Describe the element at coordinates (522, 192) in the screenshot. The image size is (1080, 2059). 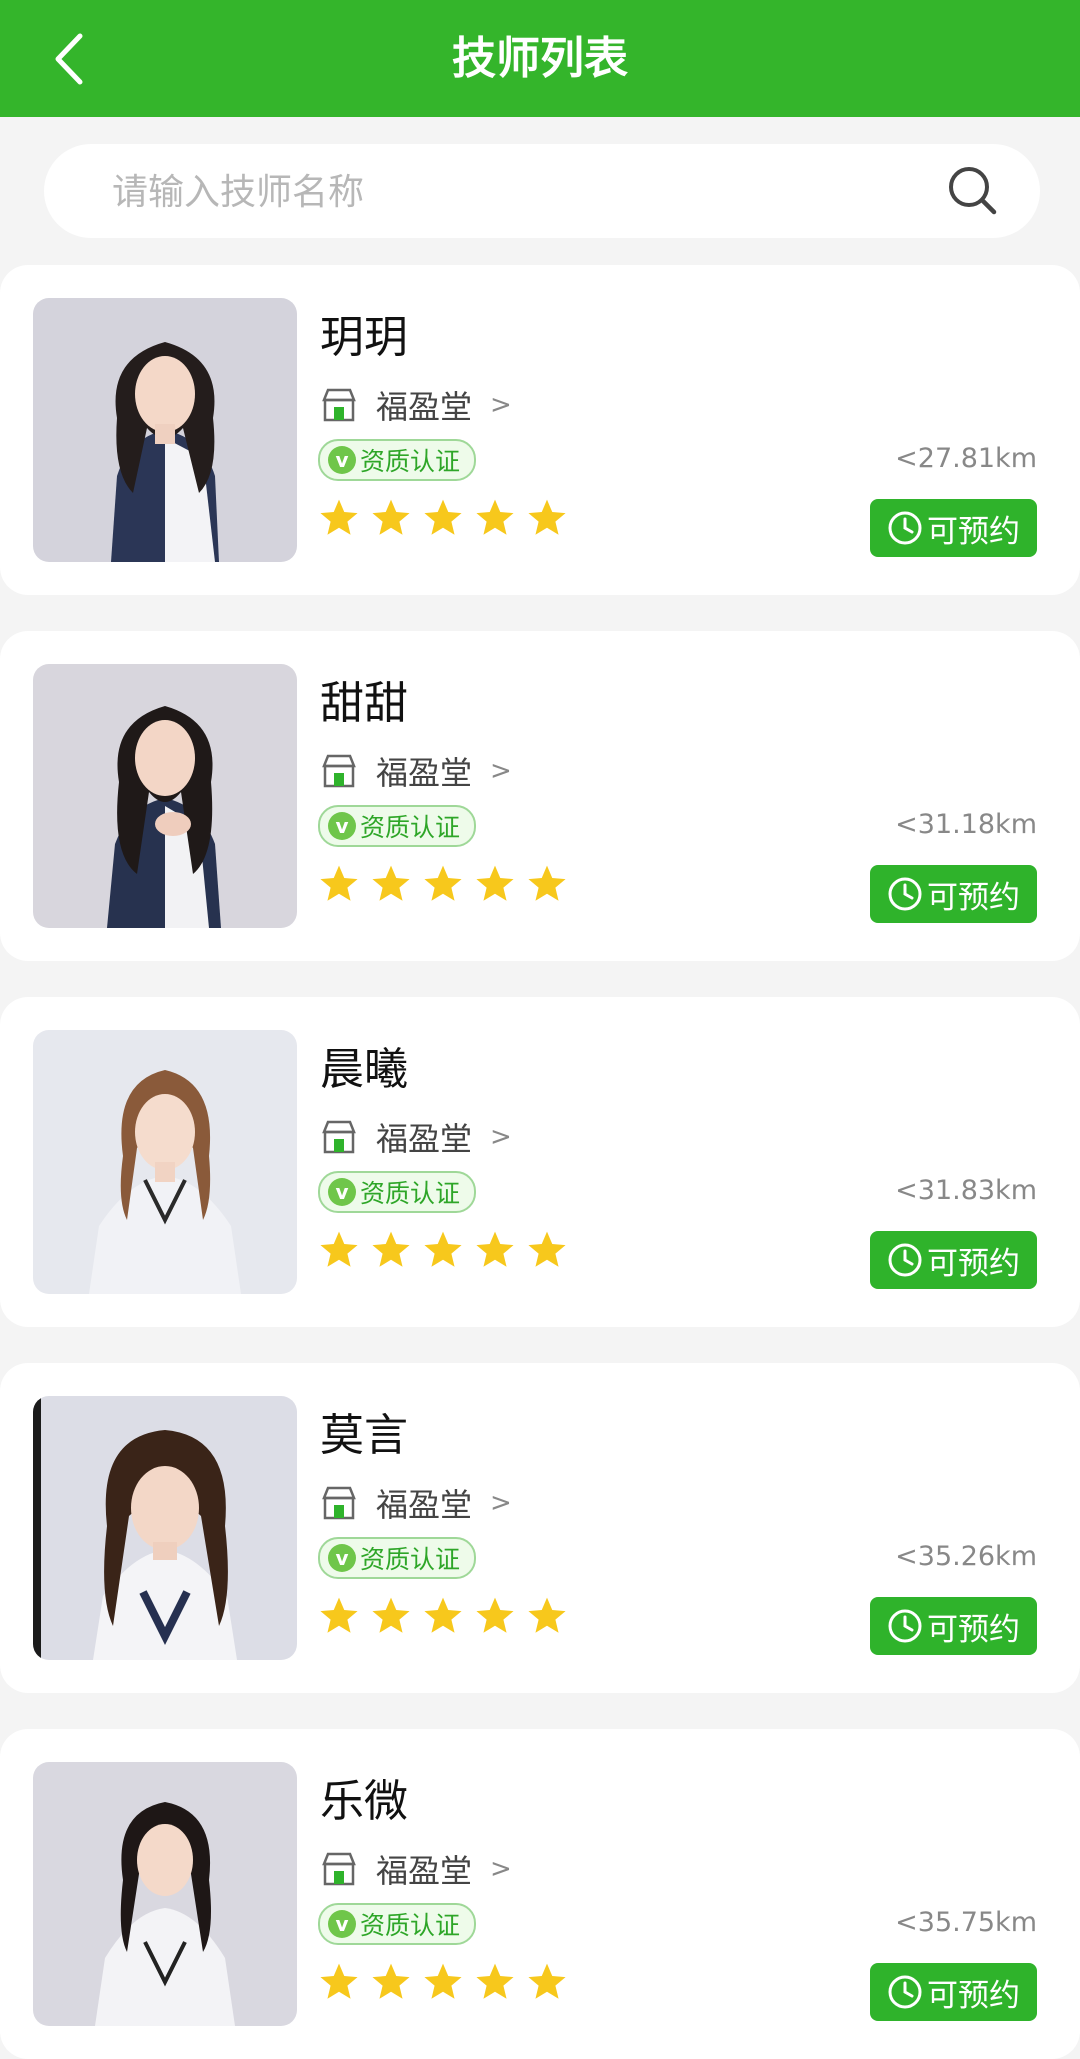
I see `search-input` at that location.